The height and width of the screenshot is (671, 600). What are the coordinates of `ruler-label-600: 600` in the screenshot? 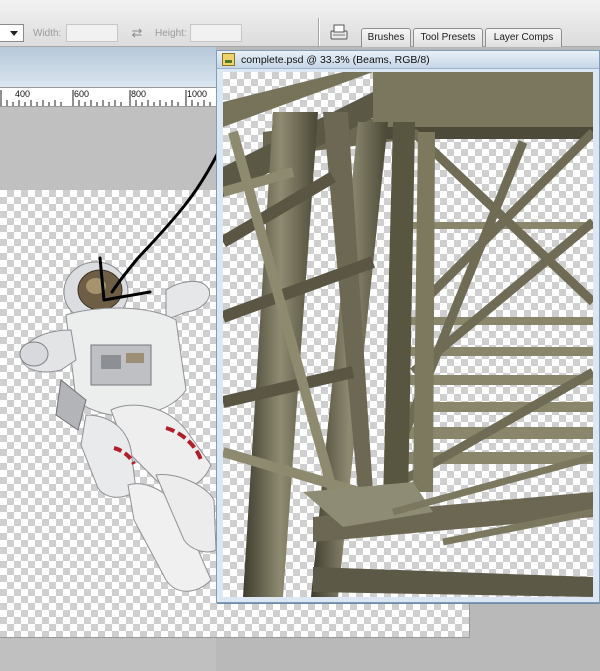 It's located at (82, 94).